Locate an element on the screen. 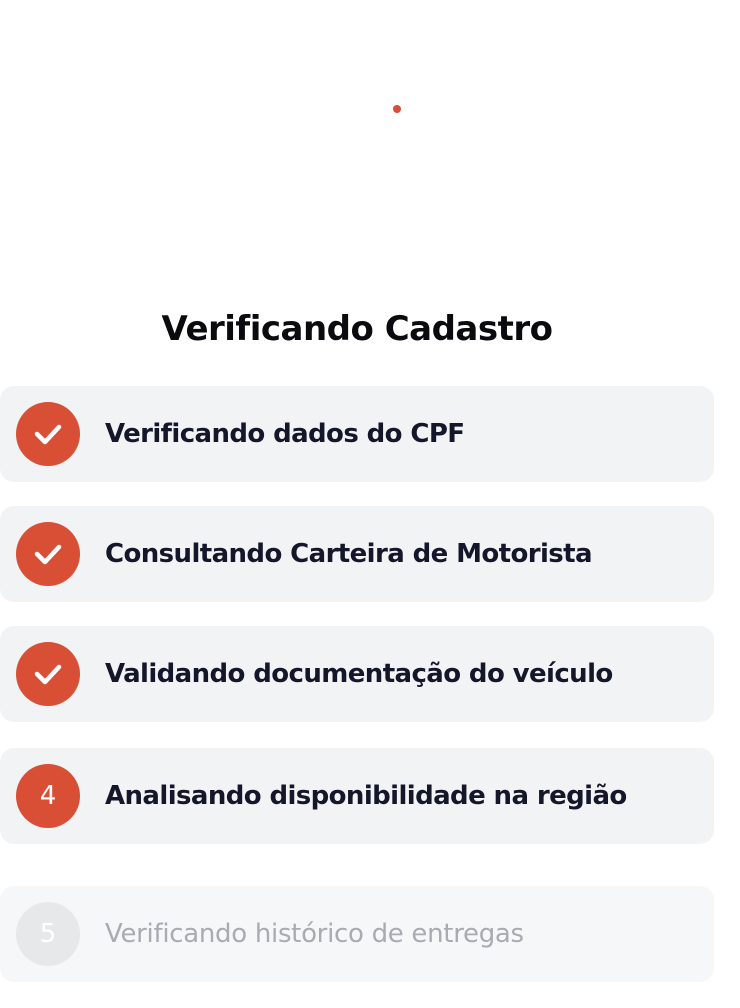  step-item-5: 5 Verificando histórico de entregas is located at coordinates (357, 934).